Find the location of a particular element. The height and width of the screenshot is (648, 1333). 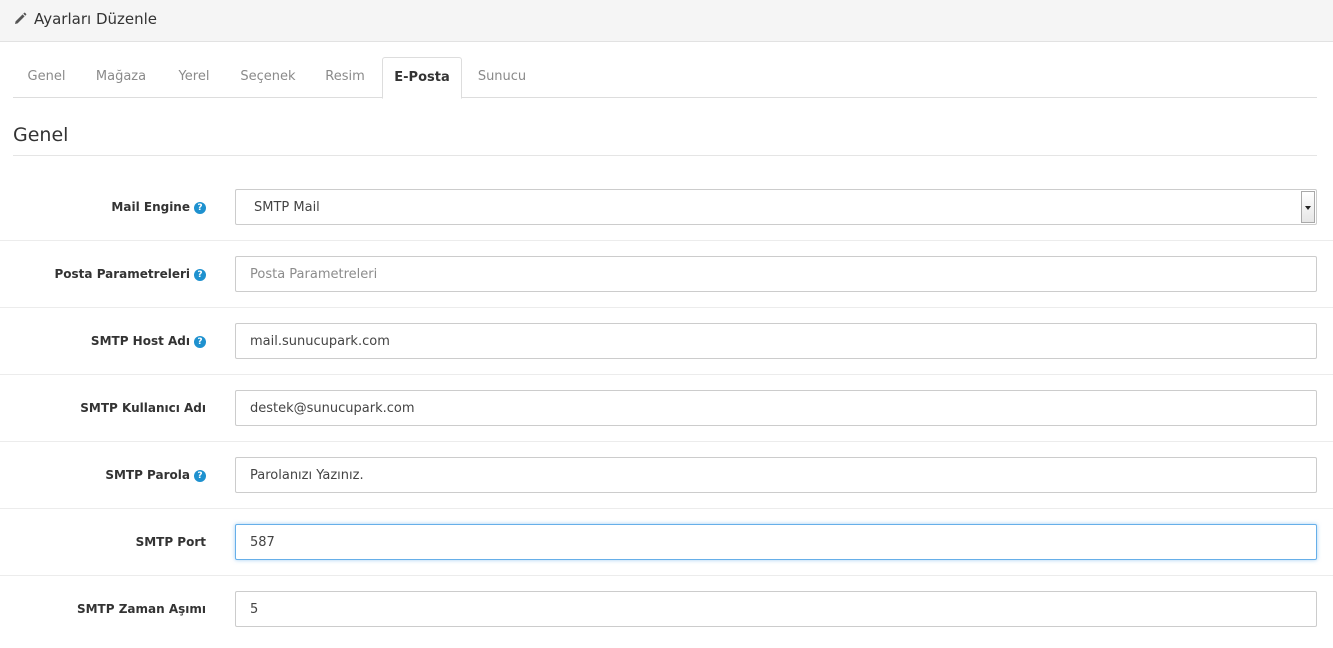

tab-yerel: Yerel is located at coordinates (194, 77).